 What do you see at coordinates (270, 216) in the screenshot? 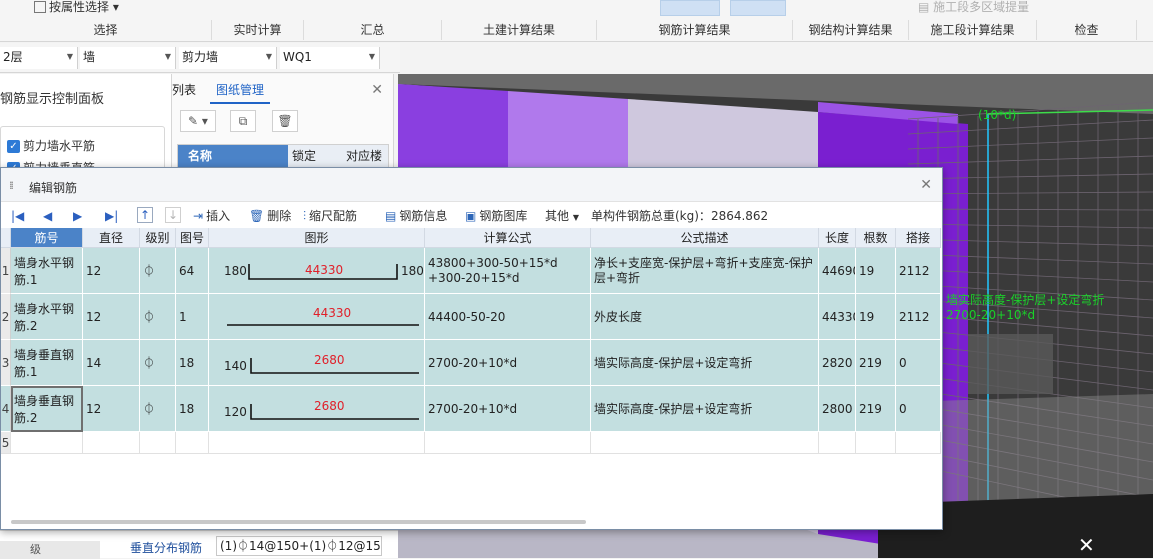
I see `delete-button: 🗑 删除` at bounding box center [270, 216].